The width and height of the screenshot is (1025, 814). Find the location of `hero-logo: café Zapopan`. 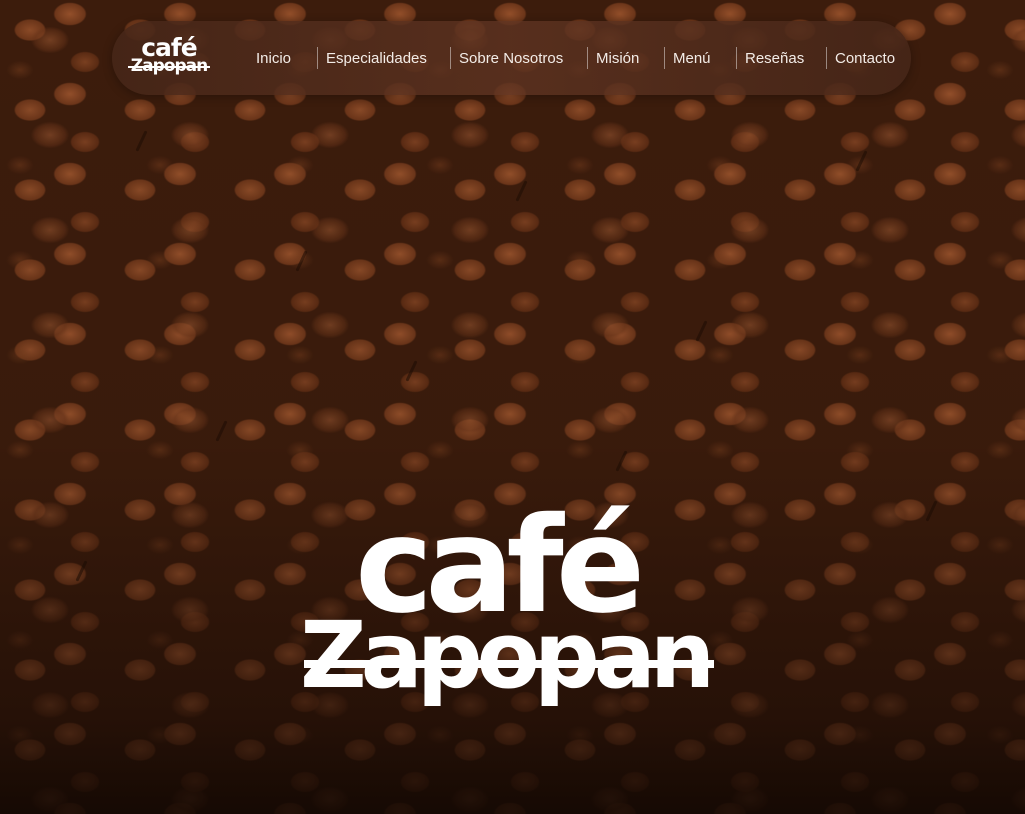

hero-logo: café Zapopan is located at coordinates (510, 612).